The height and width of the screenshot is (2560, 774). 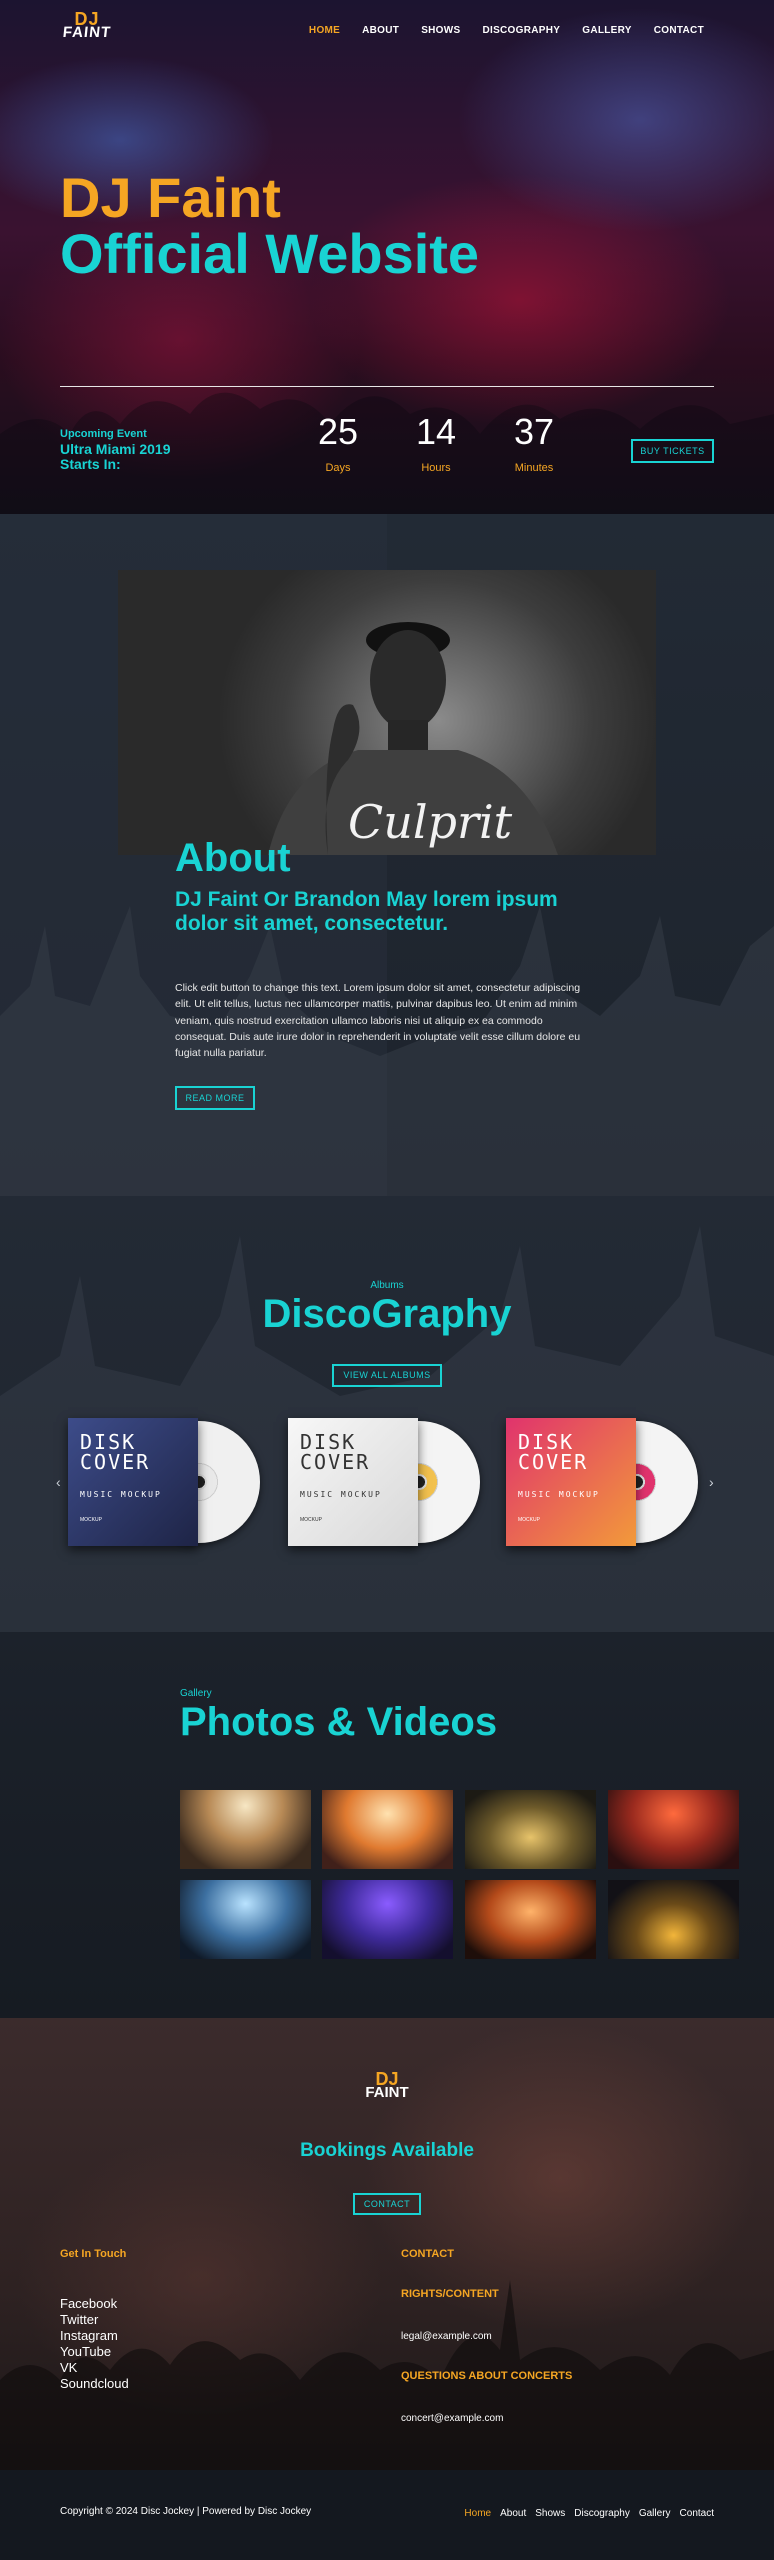 I want to click on social-instagram: Instagram, so click(x=94, y=2336).